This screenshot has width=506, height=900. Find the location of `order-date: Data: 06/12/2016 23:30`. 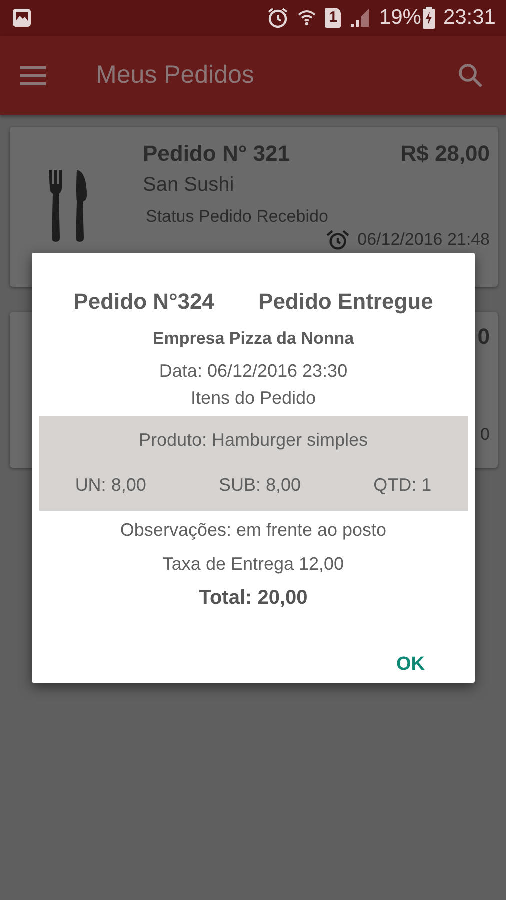

order-date: Data: 06/12/2016 23:30 is located at coordinates (253, 371).